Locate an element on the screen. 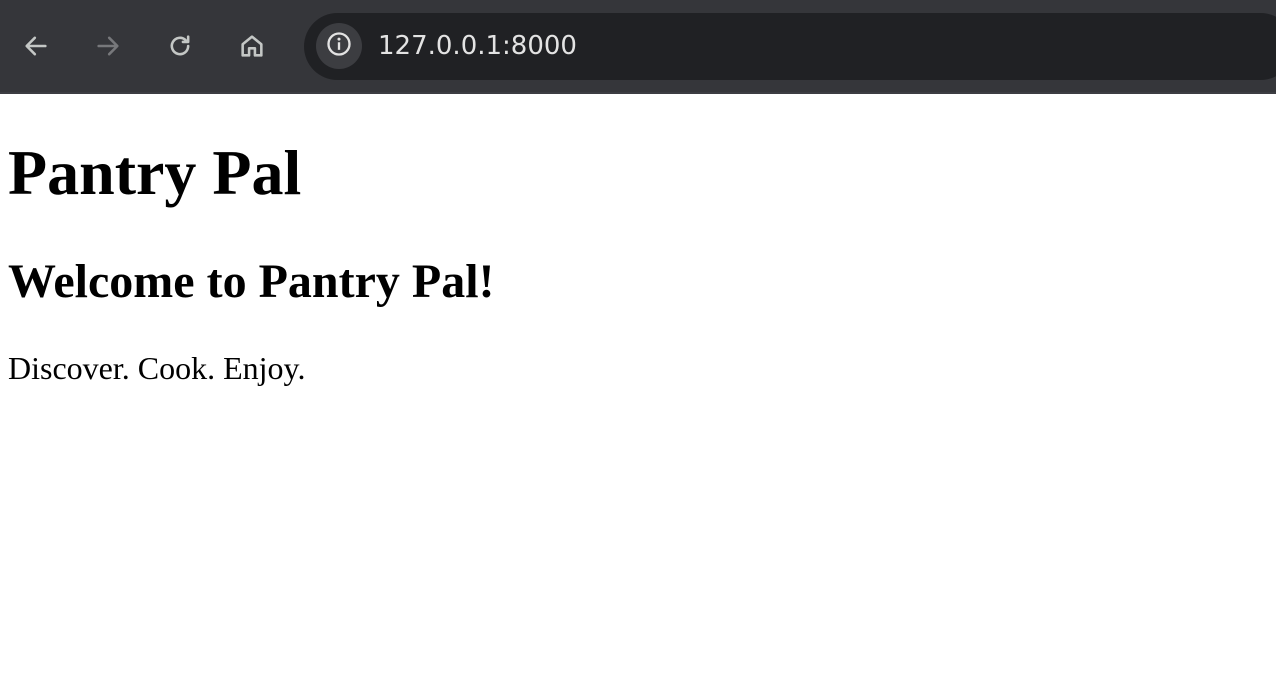 This screenshot has height=682, width=1276. reload-button is located at coordinates (180, 46).